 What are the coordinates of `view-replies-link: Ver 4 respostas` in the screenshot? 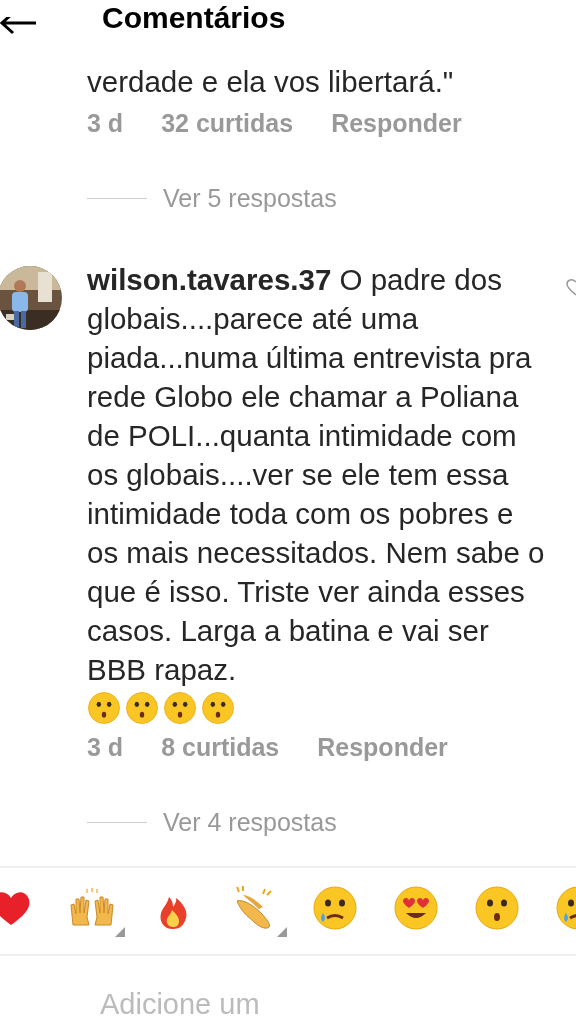 It's located at (250, 822).